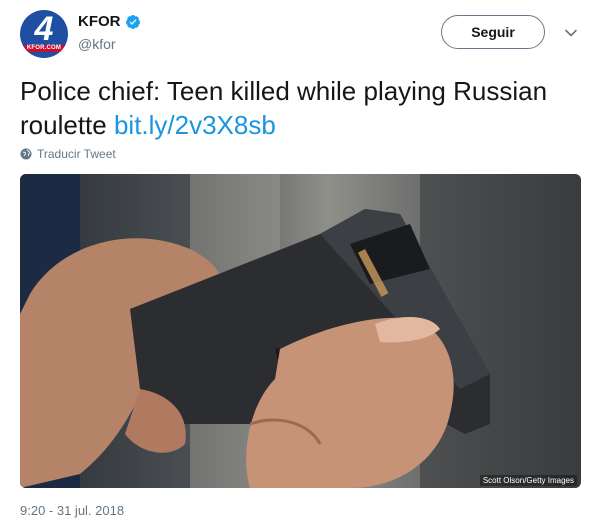  Describe the element at coordinates (528, 480) in the screenshot. I see `photo-credit: Scott Olson/Getty Images` at that location.